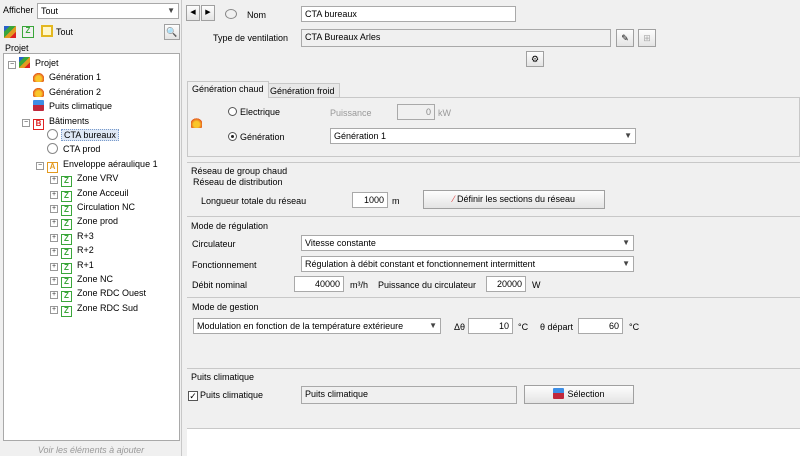 The height and width of the screenshot is (456, 800). I want to click on tools-icon: ⚙, so click(535, 59).